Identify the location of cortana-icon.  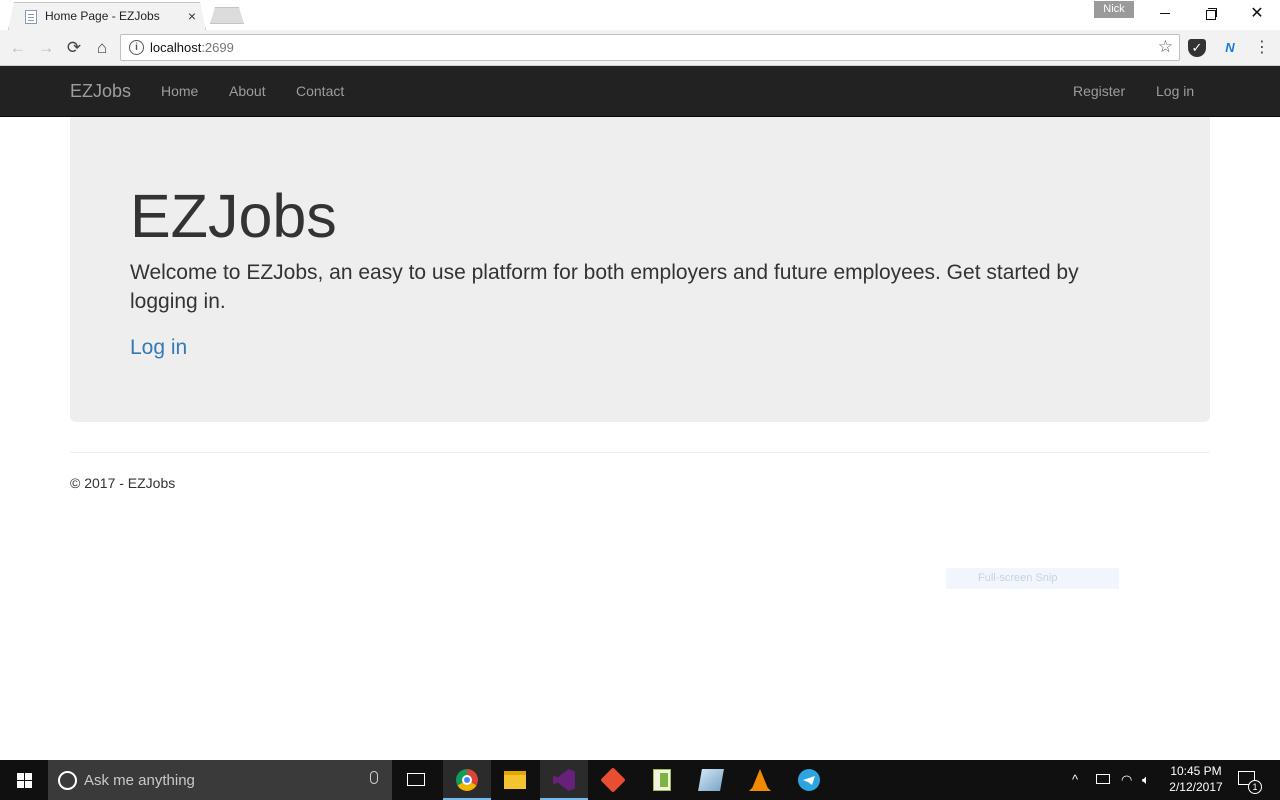
(67, 780).